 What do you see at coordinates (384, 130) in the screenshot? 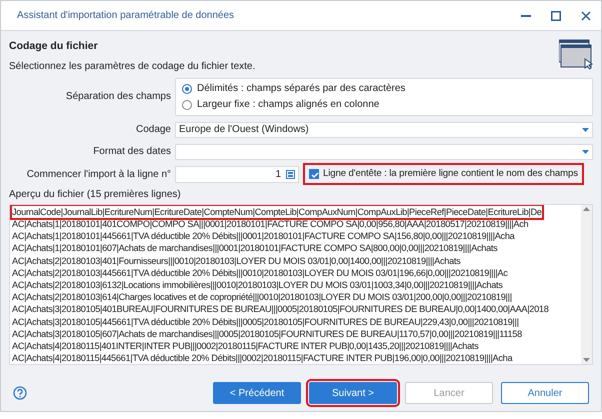
I see `encoding-select: Europe de l'Ouest (Windows)` at bounding box center [384, 130].